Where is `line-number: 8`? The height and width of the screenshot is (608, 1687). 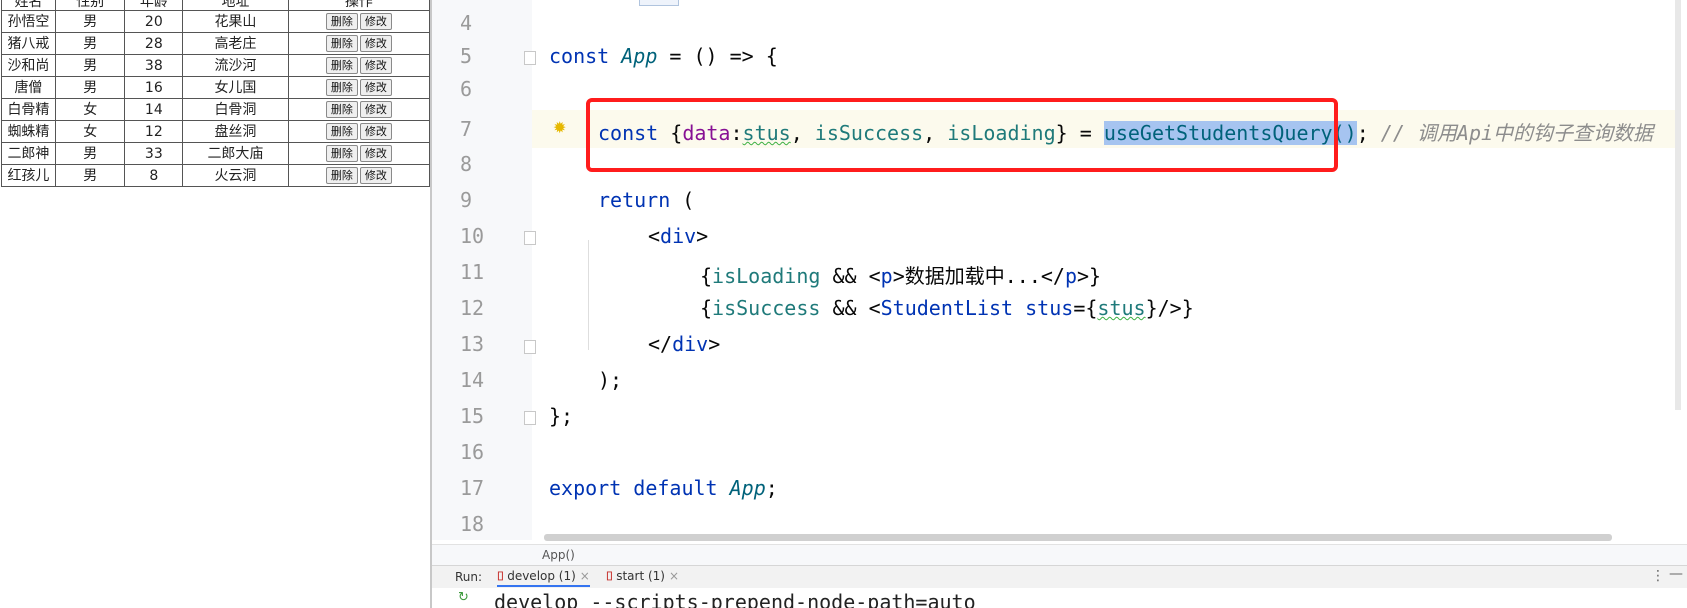
line-number: 8 is located at coordinates (466, 164).